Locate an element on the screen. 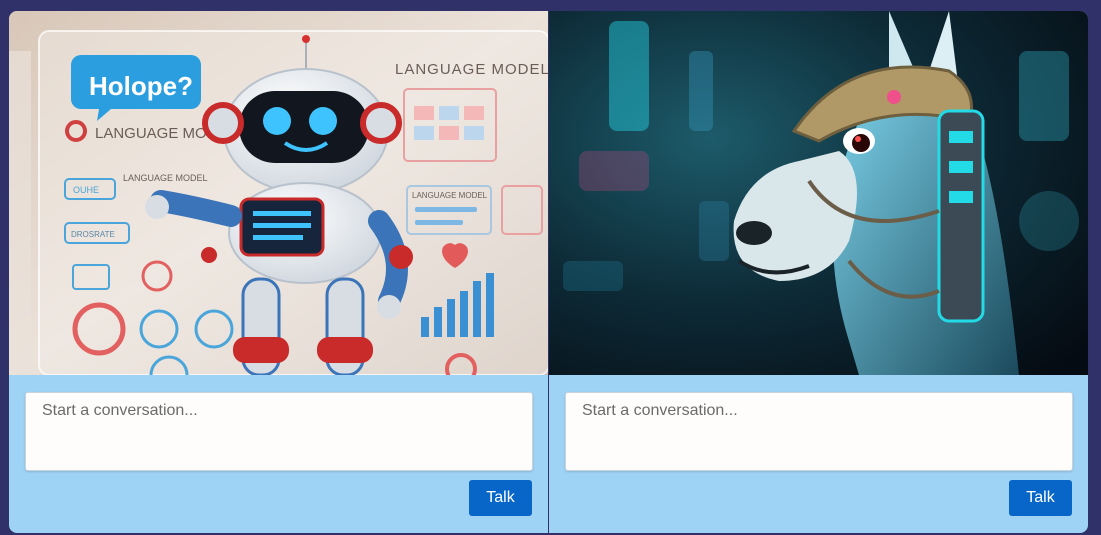  chip-two-text: DROSRATE is located at coordinates (93, 234).